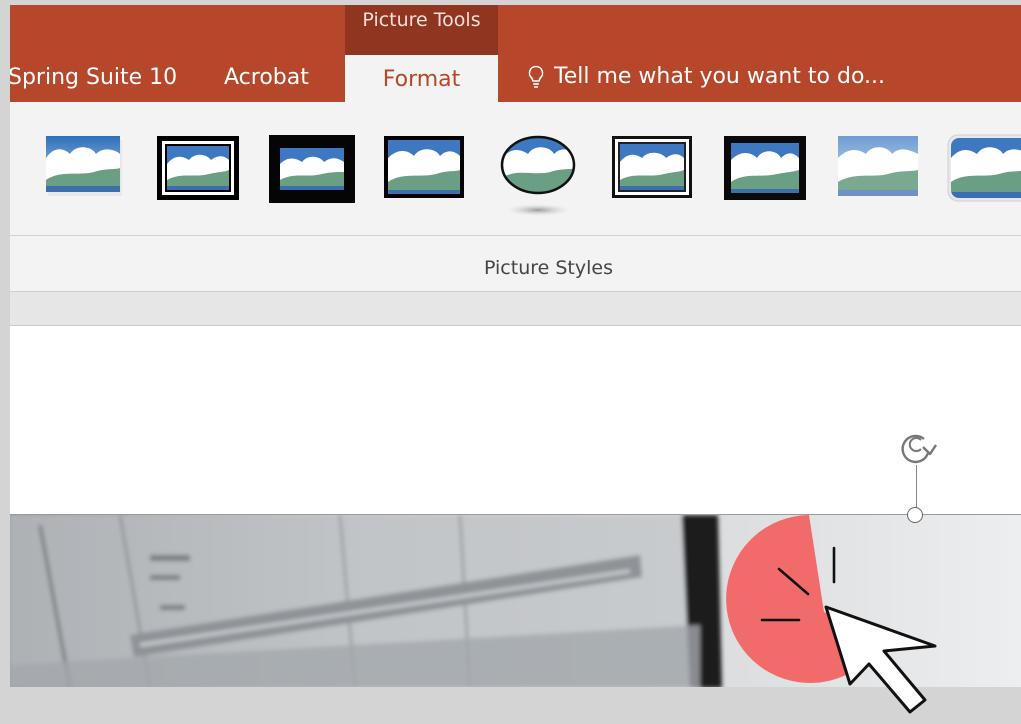 Image resolution: width=1021 pixels, height=724 pixels. What do you see at coordinates (916, 450) in the screenshot?
I see `rotate-icon` at bounding box center [916, 450].